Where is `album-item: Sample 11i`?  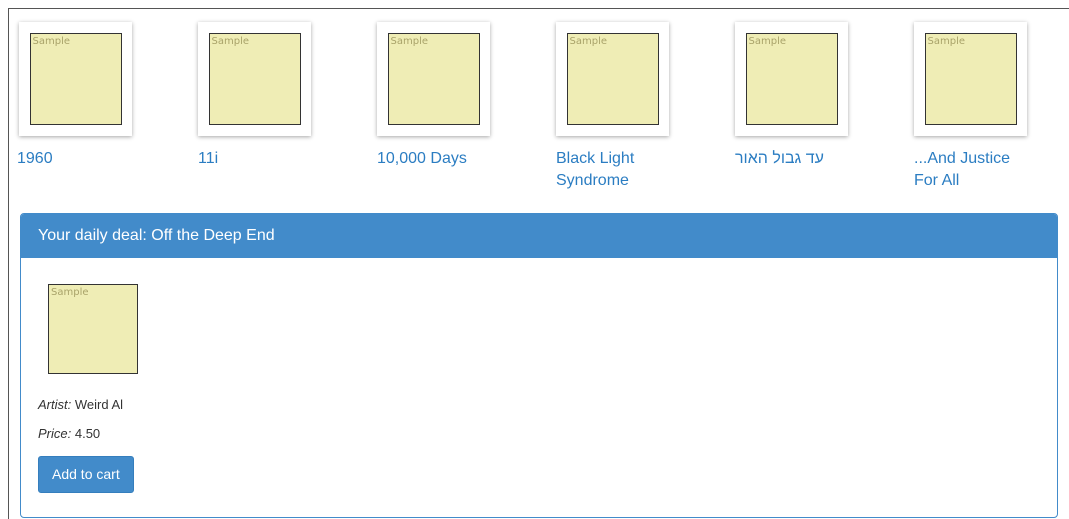 album-item: Sample 11i is located at coordinates (287, 107).